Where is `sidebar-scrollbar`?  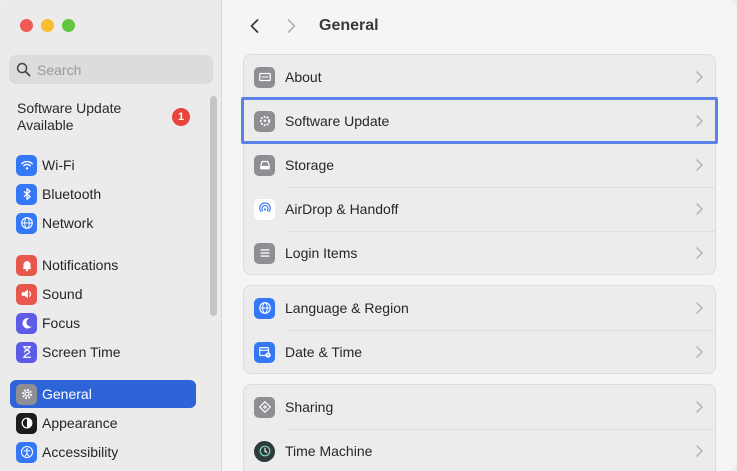
sidebar-scrollbar is located at coordinates (213, 206).